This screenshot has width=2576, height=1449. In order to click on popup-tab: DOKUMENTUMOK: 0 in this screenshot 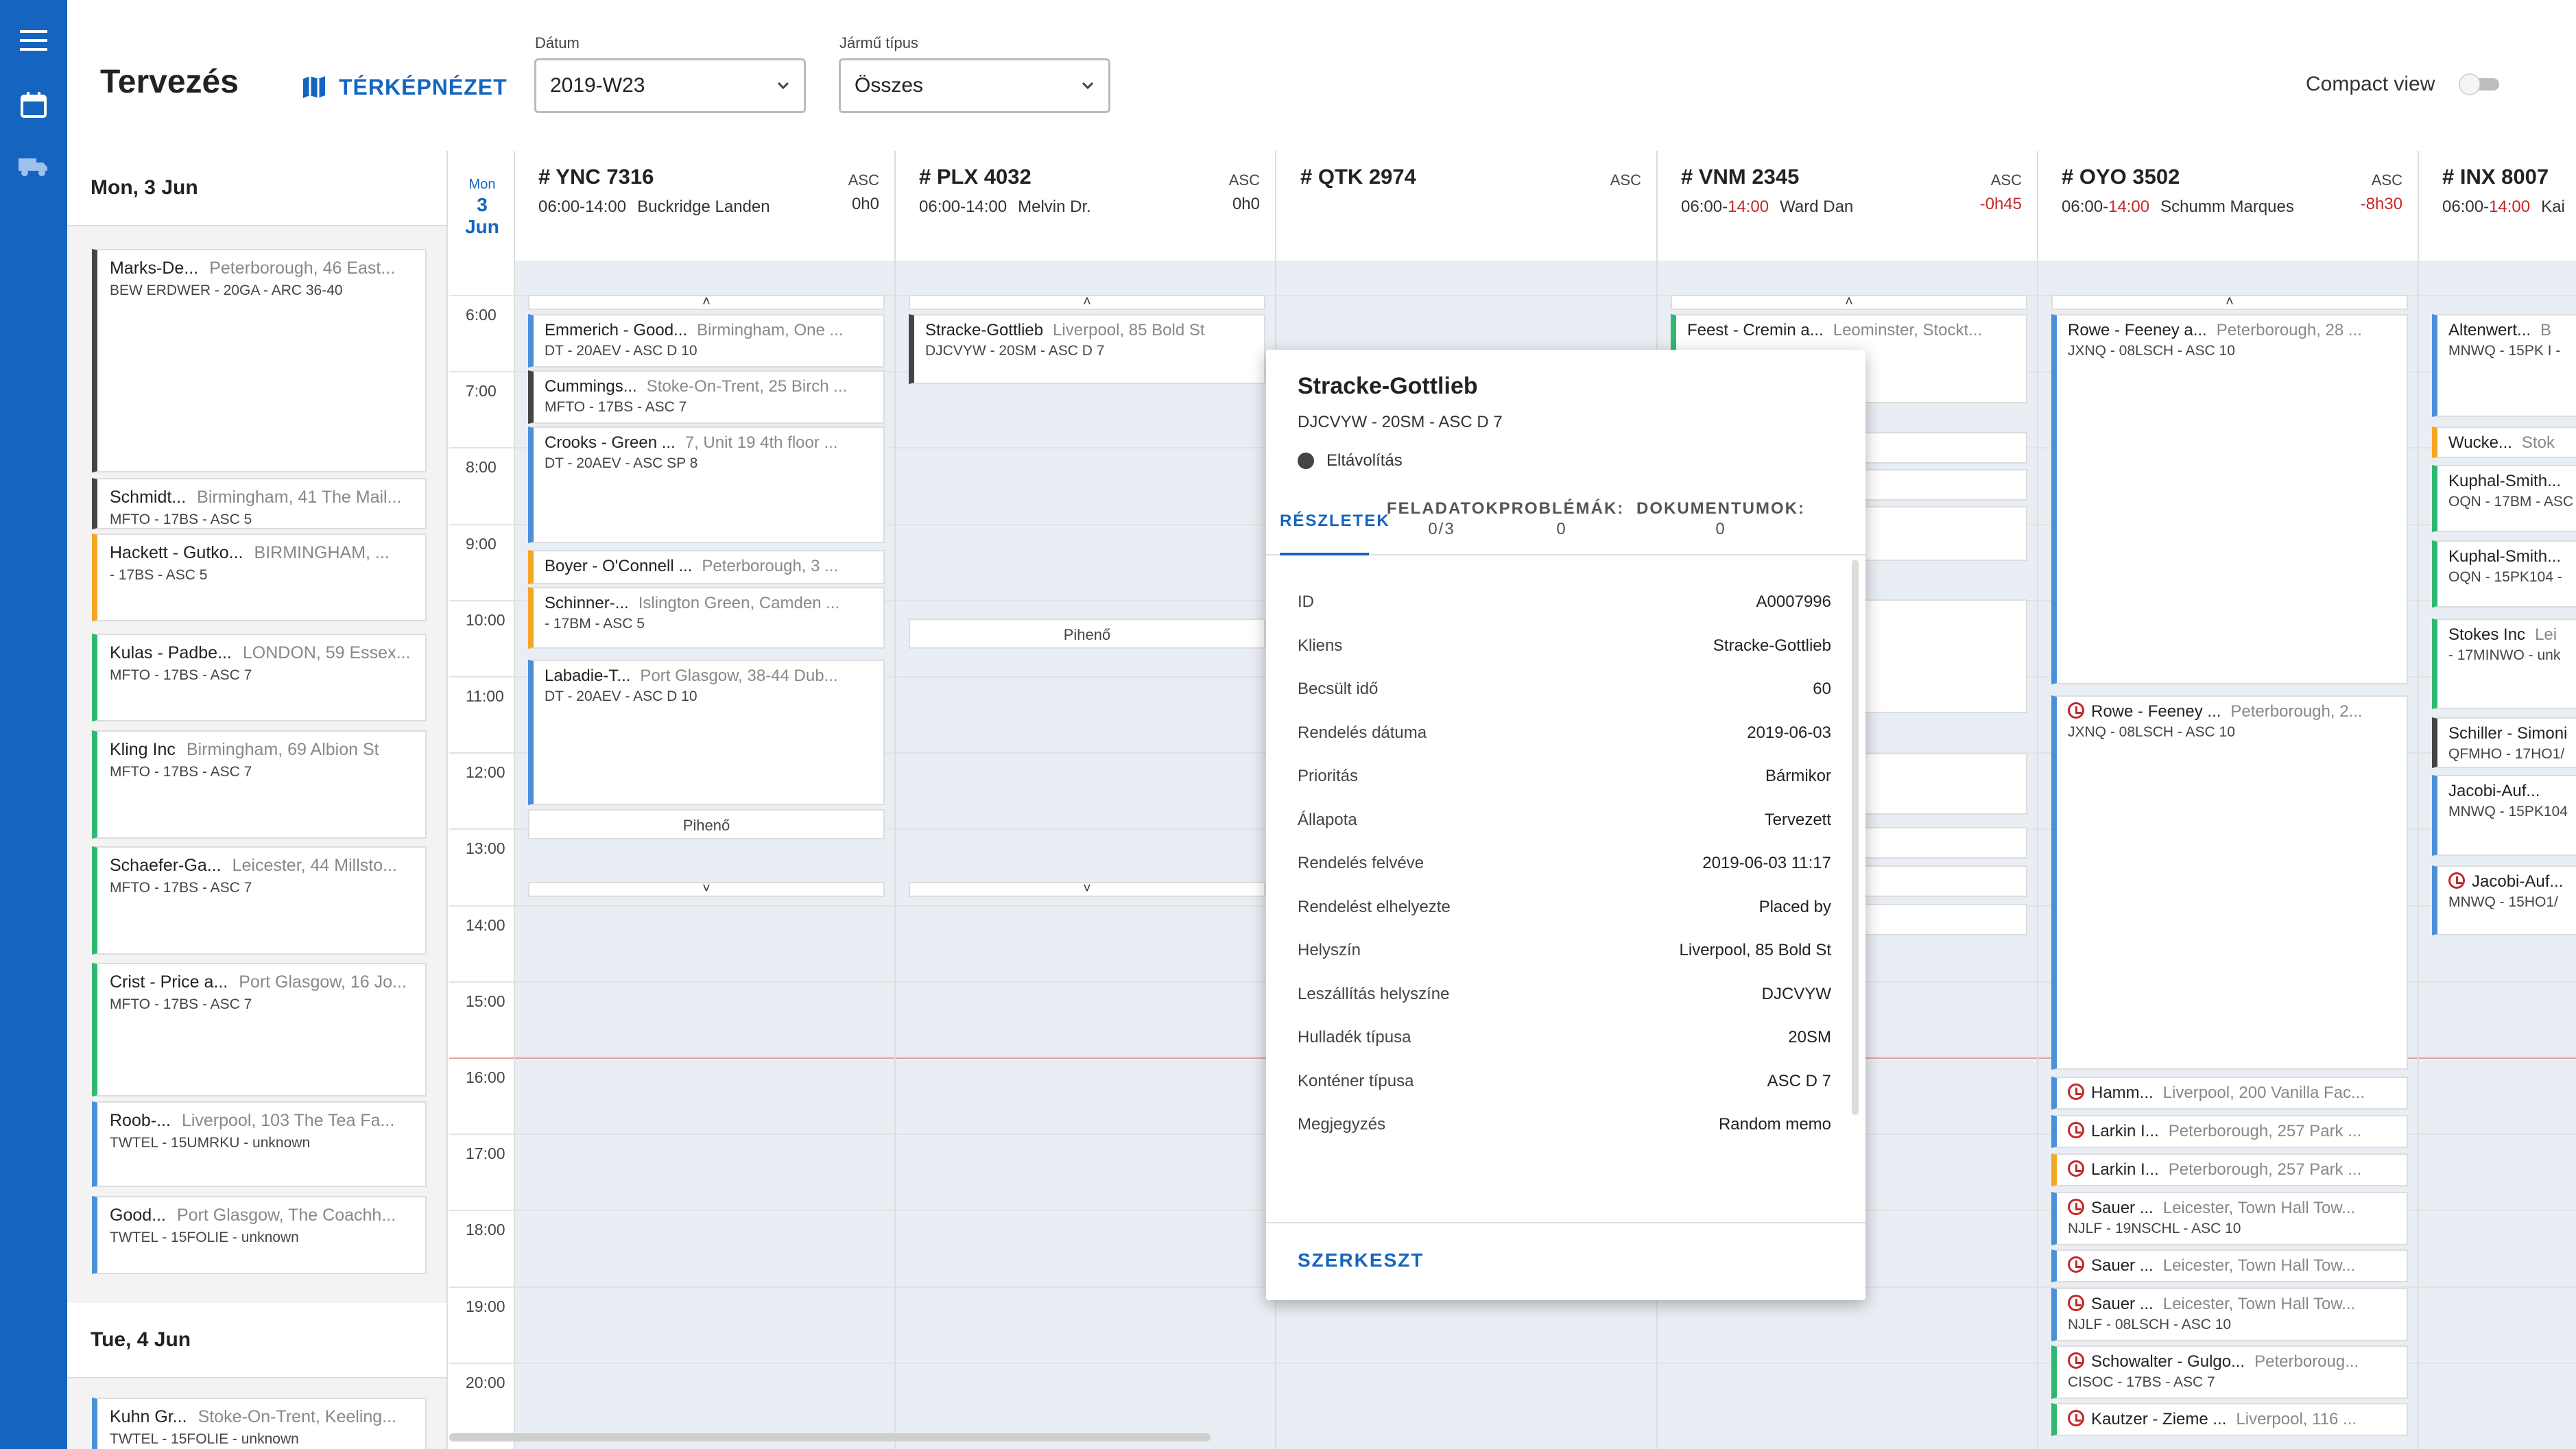, I will do `click(1720, 519)`.